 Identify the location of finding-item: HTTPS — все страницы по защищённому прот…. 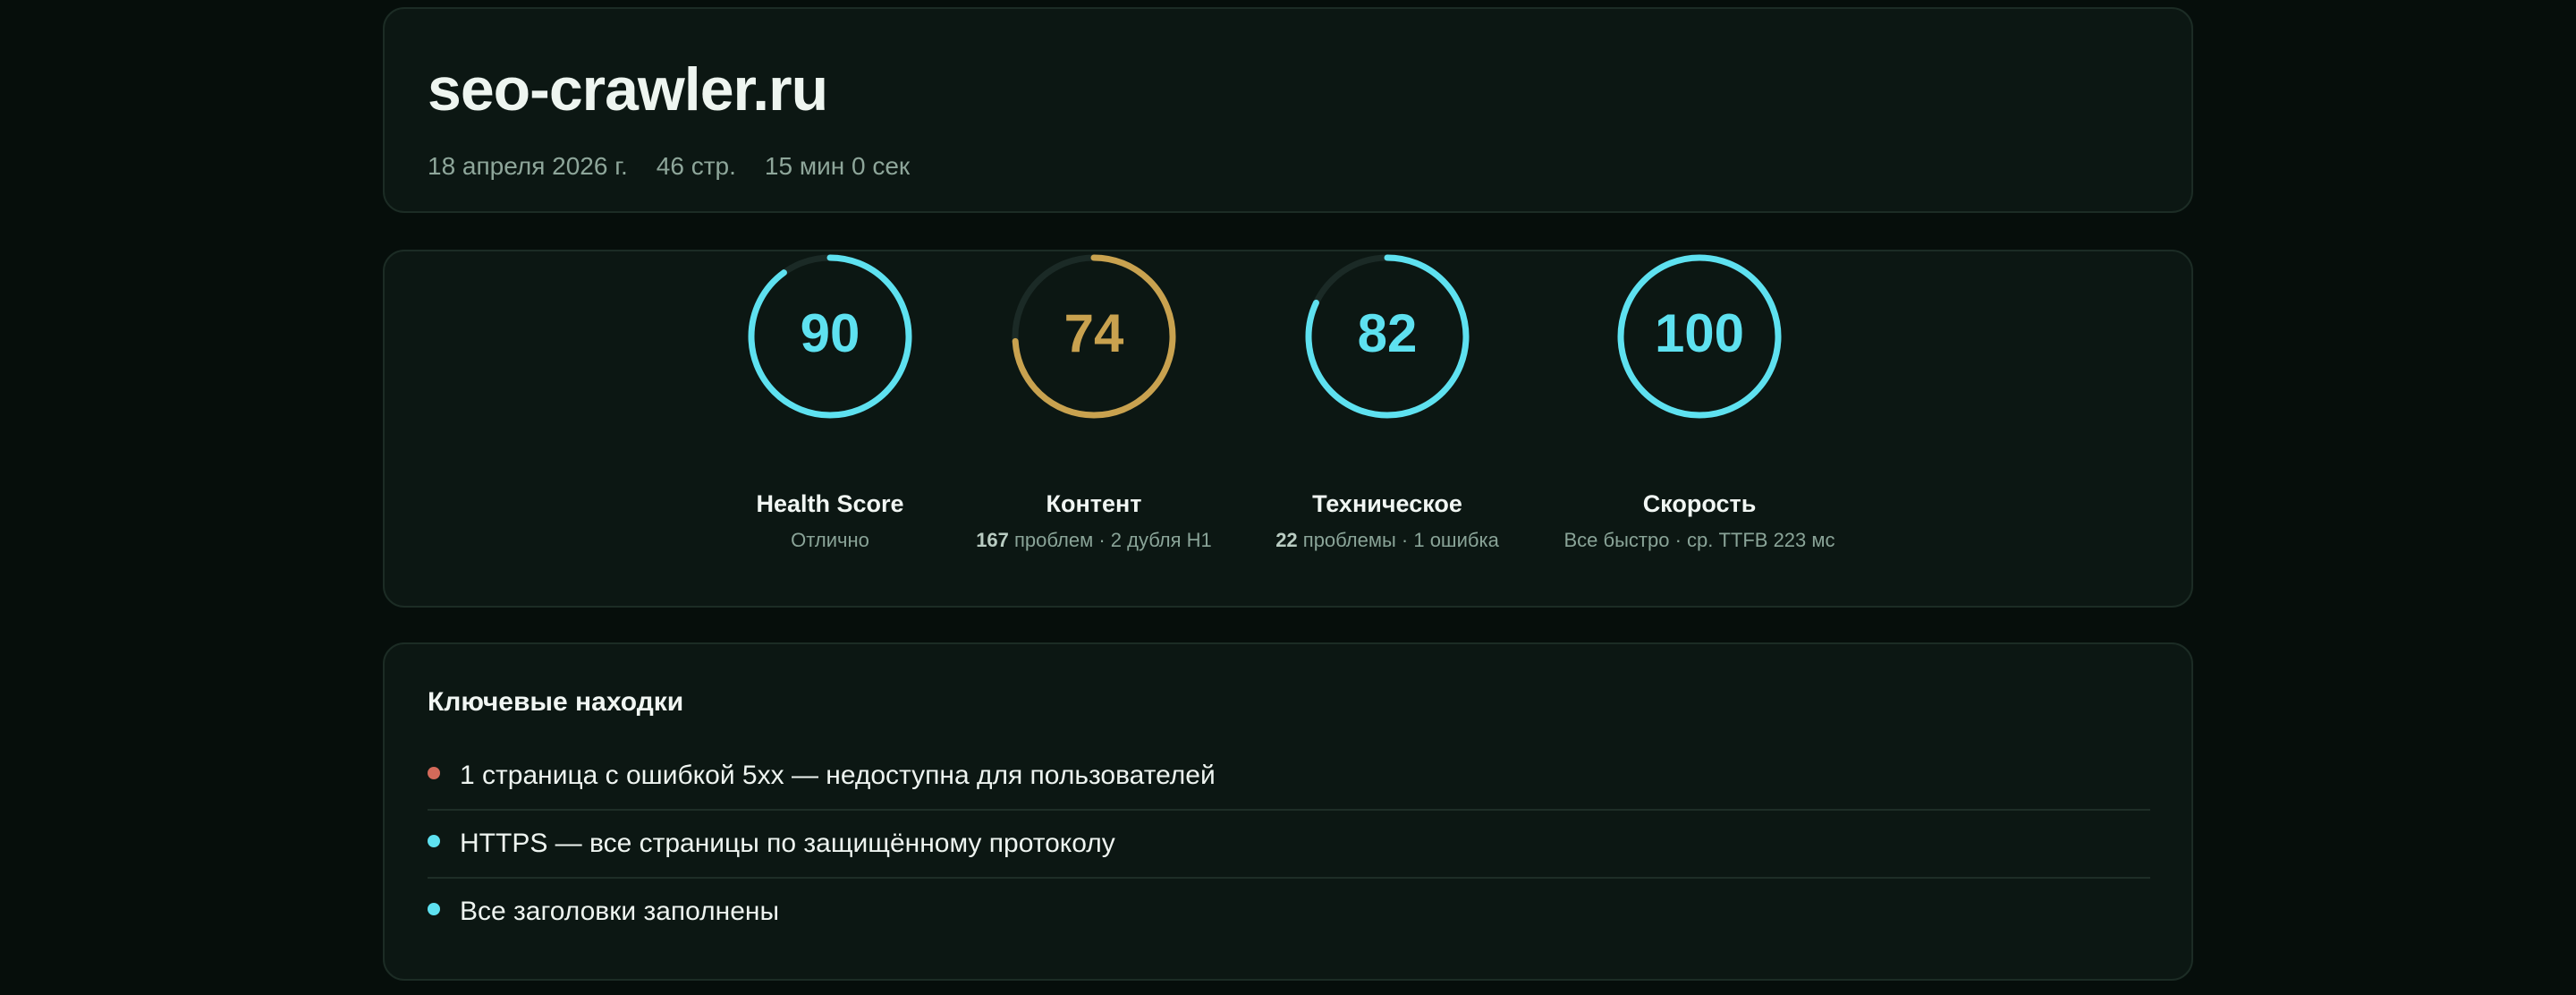
(1289, 844).